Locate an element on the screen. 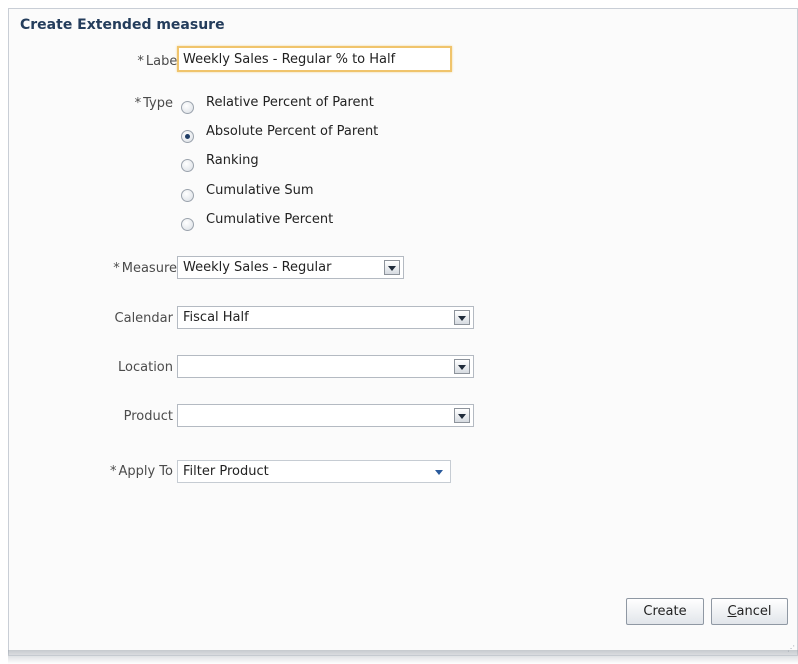 This screenshot has height=664, width=798. calendar-select: Fiscal Half is located at coordinates (325, 317).